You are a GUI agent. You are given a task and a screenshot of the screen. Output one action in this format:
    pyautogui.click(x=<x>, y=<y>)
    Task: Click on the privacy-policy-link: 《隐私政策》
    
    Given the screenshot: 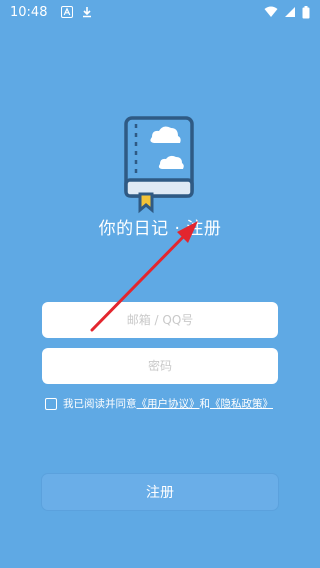 What is the action you would take?
    pyautogui.click(x=241, y=403)
    